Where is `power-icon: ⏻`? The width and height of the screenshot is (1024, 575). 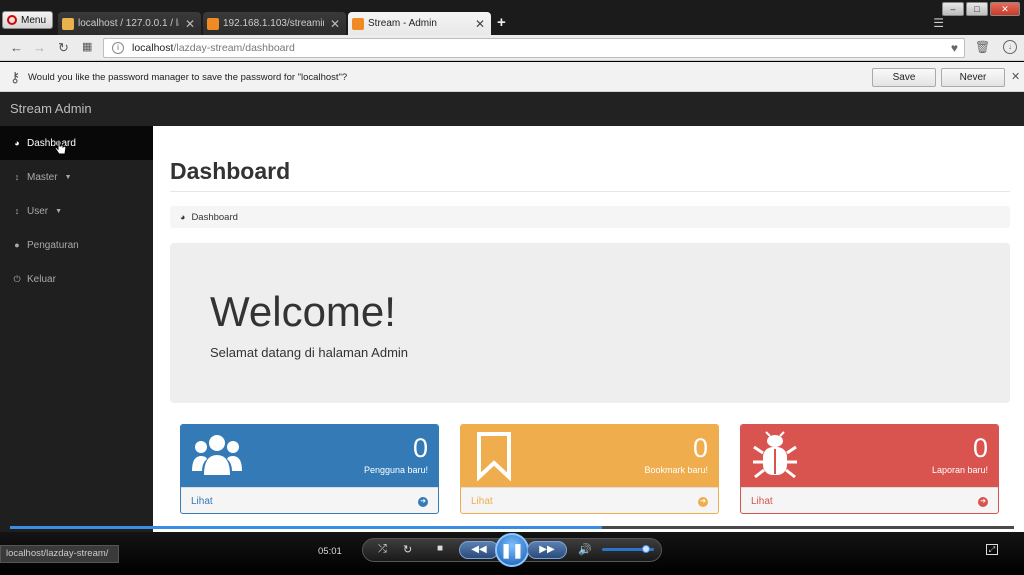
power-icon: ⏻ is located at coordinates (17, 278).